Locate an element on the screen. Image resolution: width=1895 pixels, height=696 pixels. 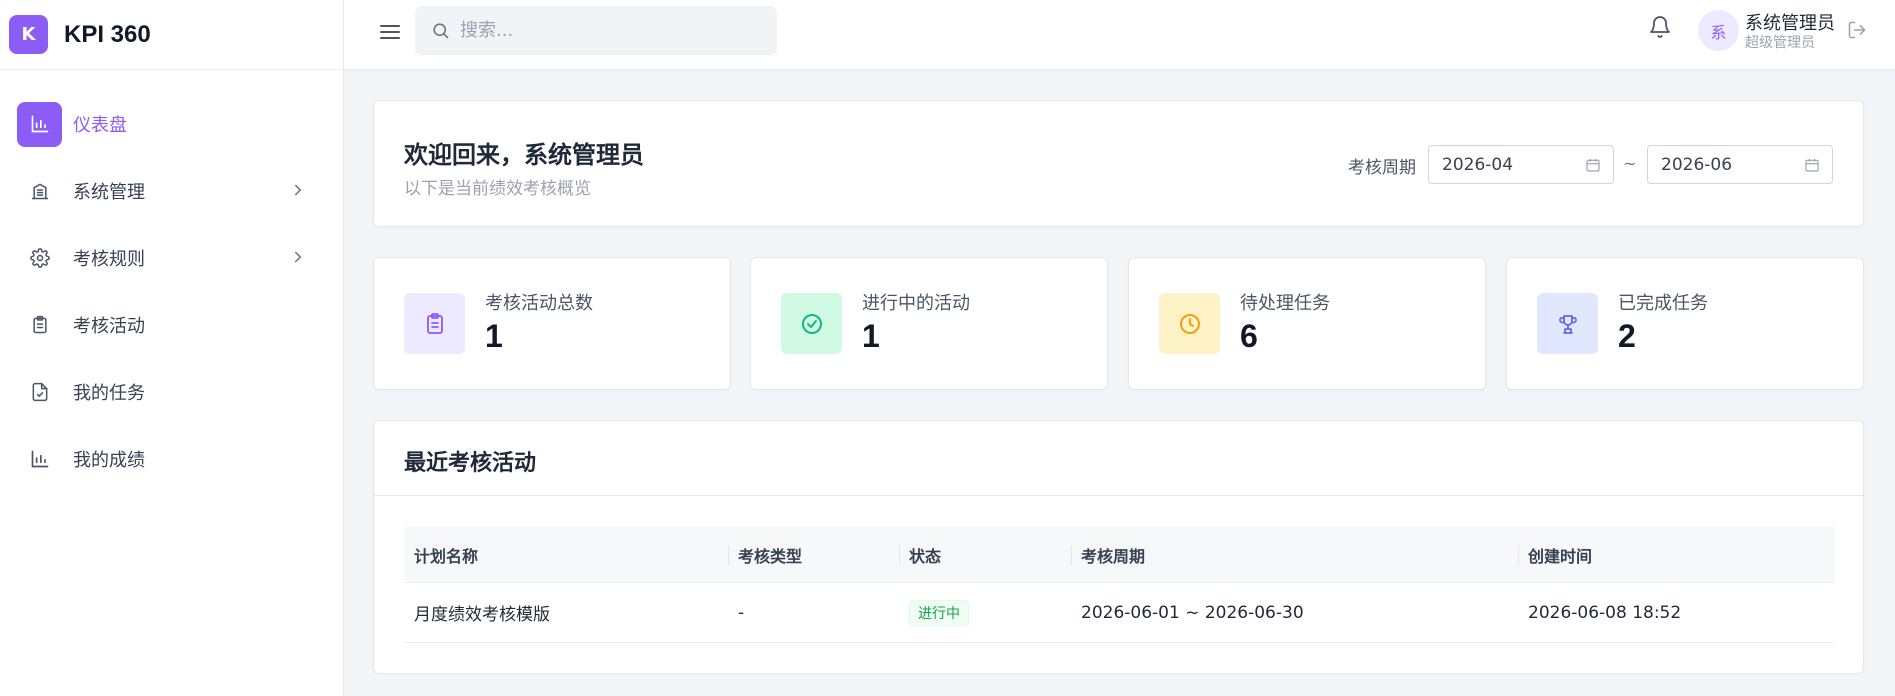
sidebar-item-label: 系统管理 is located at coordinates (109, 192).